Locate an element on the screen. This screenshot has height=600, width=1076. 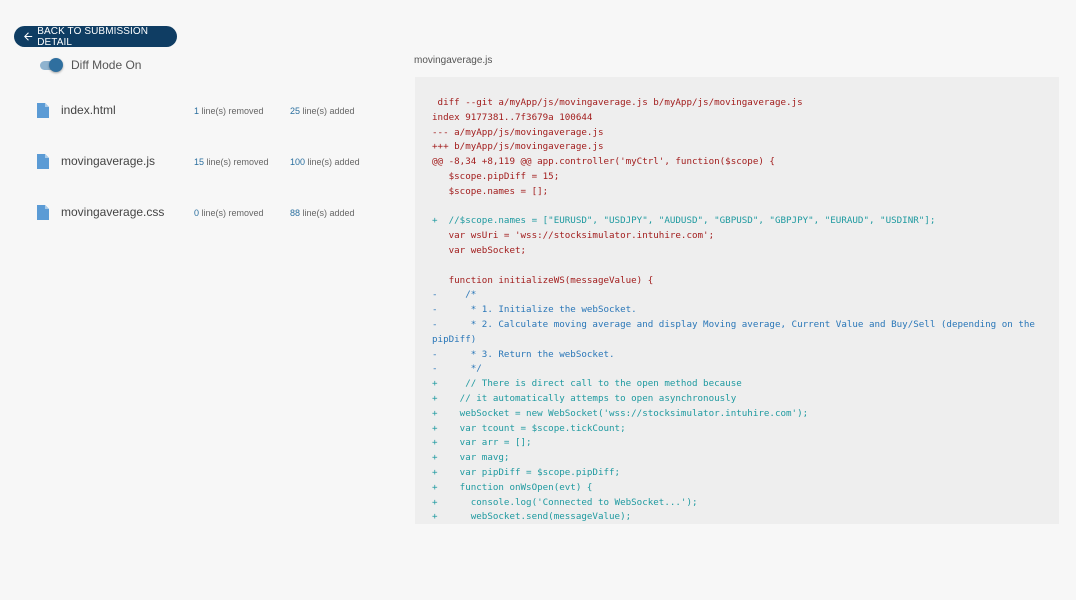
lines-added: 25 line(s) added is located at coordinates (322, 111).